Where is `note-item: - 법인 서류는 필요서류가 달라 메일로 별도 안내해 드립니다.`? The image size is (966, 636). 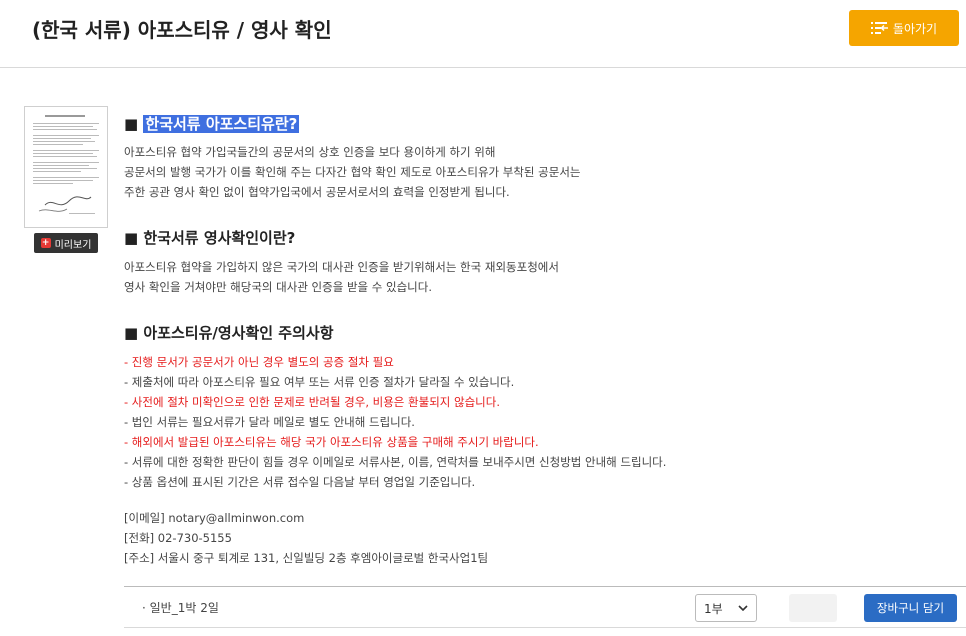
note-item: - 법인 서류는 필요서류가 달라 메일로 별도 안내해 드립니다. is located at coordinates (269, 422).